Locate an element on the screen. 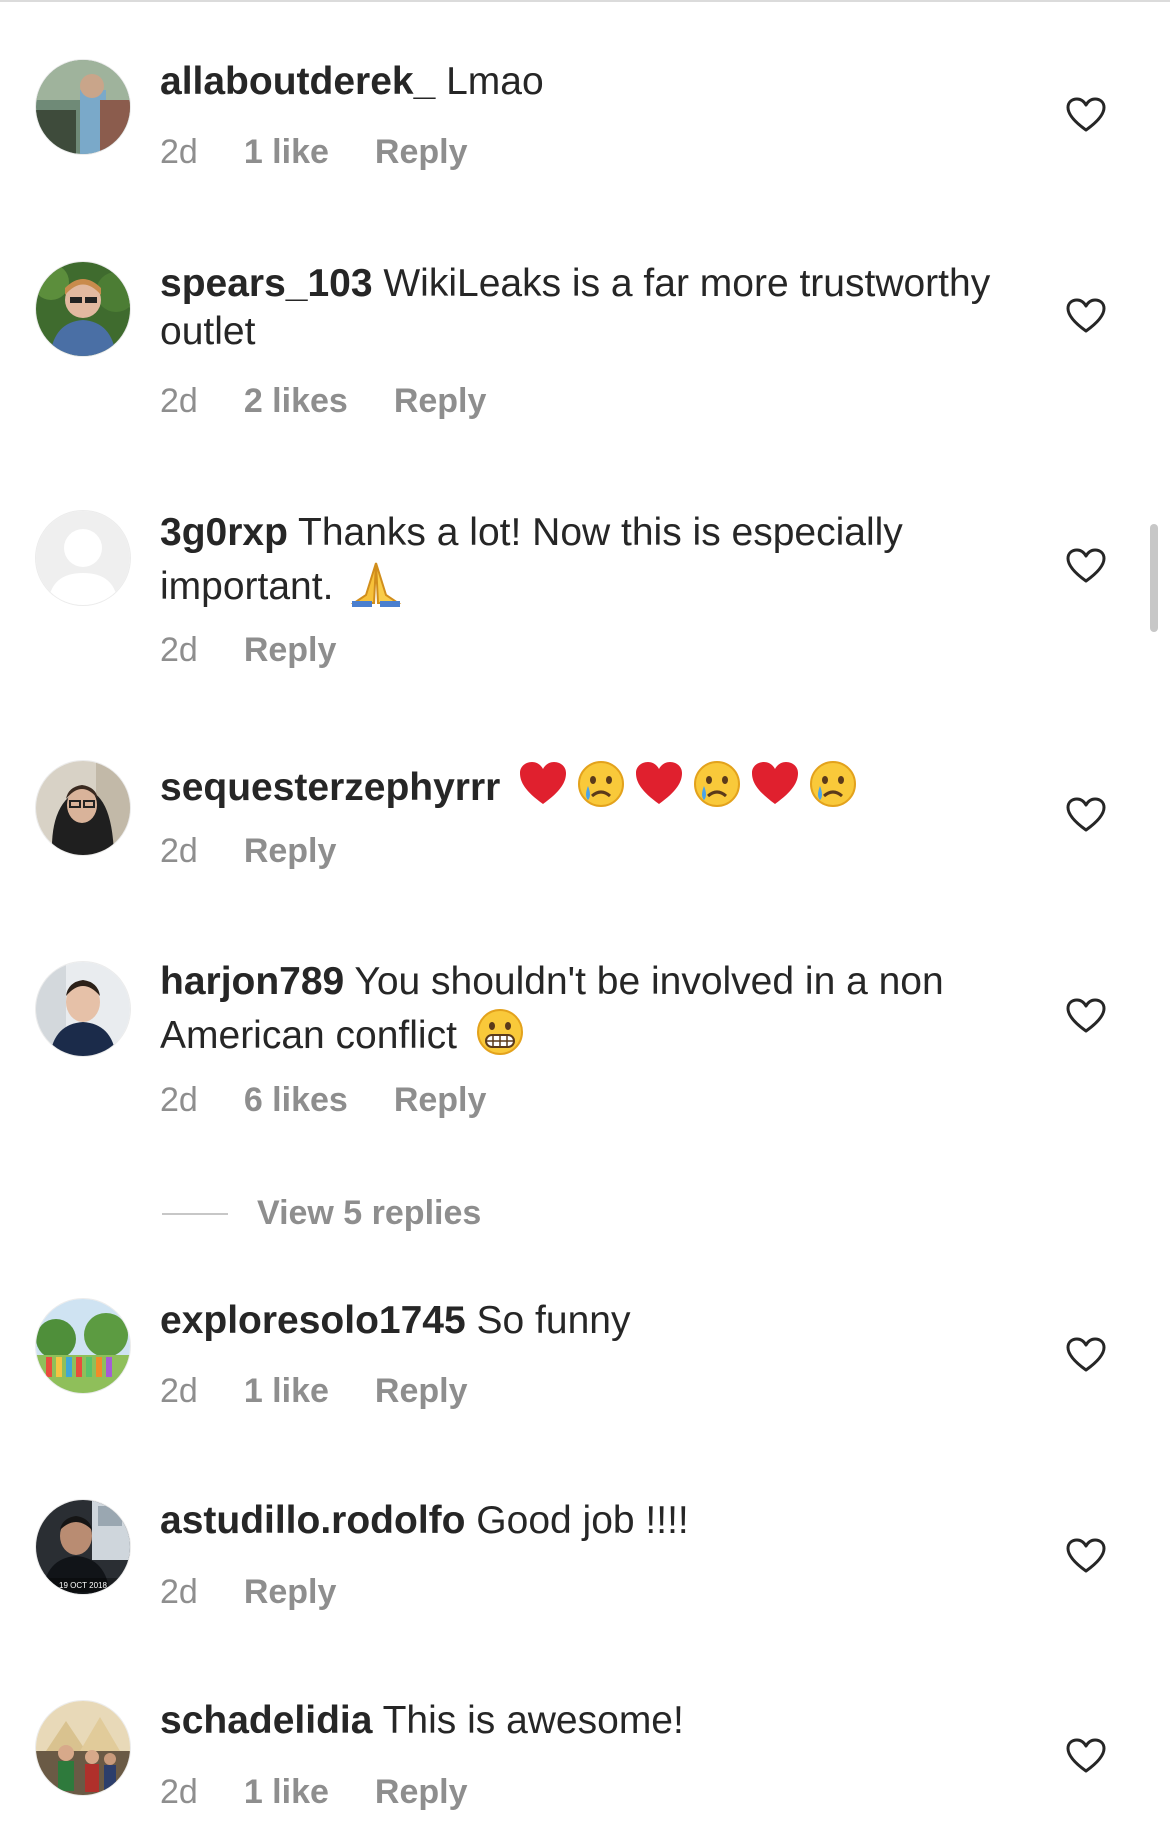 This screenshot has width=1170, height=1827. comment-body: Good job !!!! is located at coordinates (577, 1520).